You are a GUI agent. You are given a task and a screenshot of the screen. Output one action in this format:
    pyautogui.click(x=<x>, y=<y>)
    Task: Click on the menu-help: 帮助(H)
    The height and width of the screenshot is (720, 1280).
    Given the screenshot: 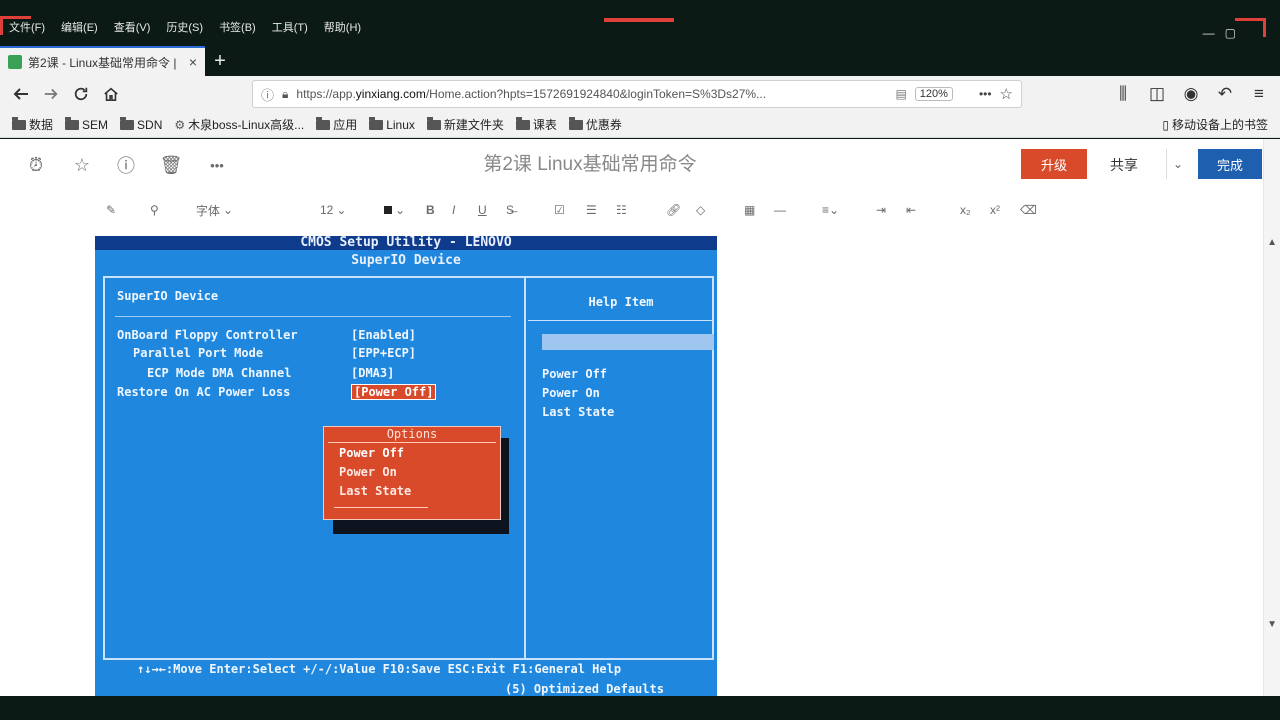 What is the action you would take?
    pyautogui.click(x=342, y=27)
    